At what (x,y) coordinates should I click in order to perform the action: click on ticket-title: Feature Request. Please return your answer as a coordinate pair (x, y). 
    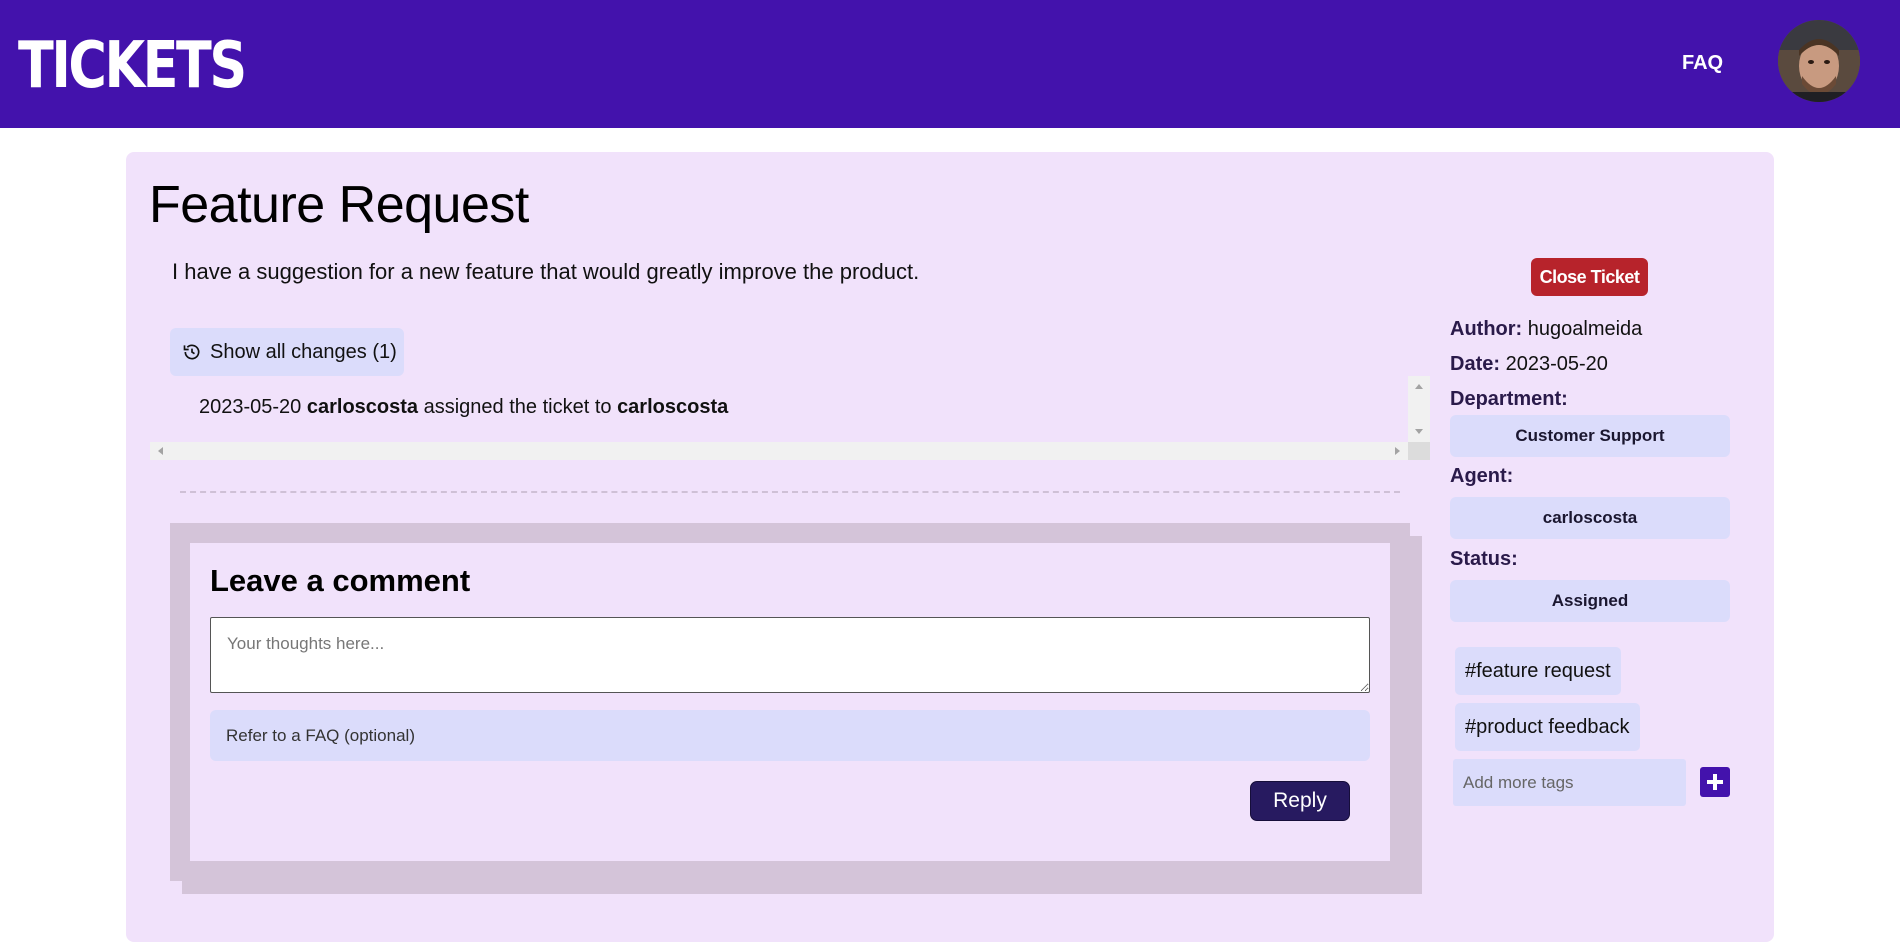
    Looking at the image, I should click on (339, 205).